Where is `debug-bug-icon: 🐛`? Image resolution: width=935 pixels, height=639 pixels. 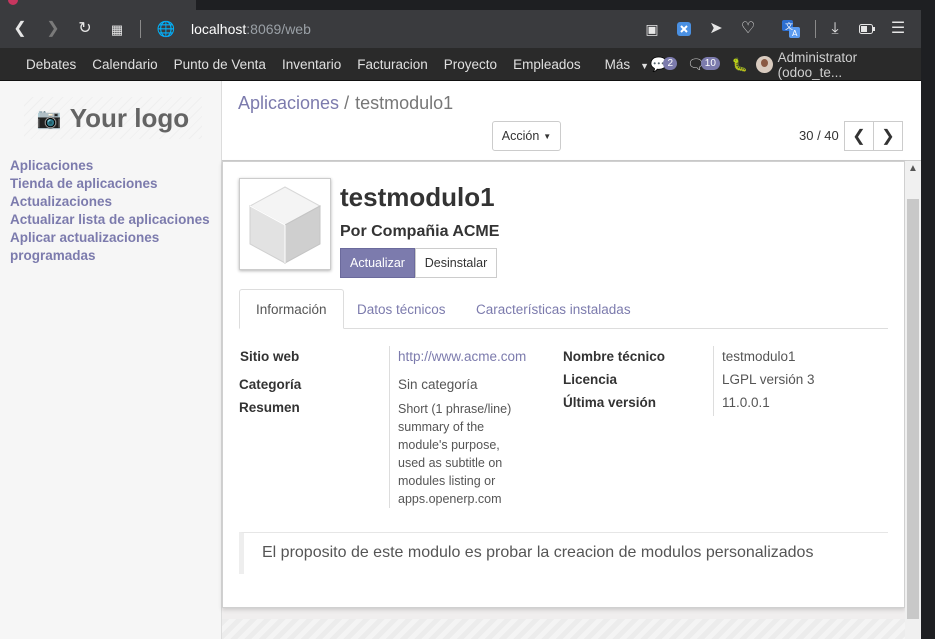 debug-bug-icon: 🐛 is located at coordinates (740, 65).